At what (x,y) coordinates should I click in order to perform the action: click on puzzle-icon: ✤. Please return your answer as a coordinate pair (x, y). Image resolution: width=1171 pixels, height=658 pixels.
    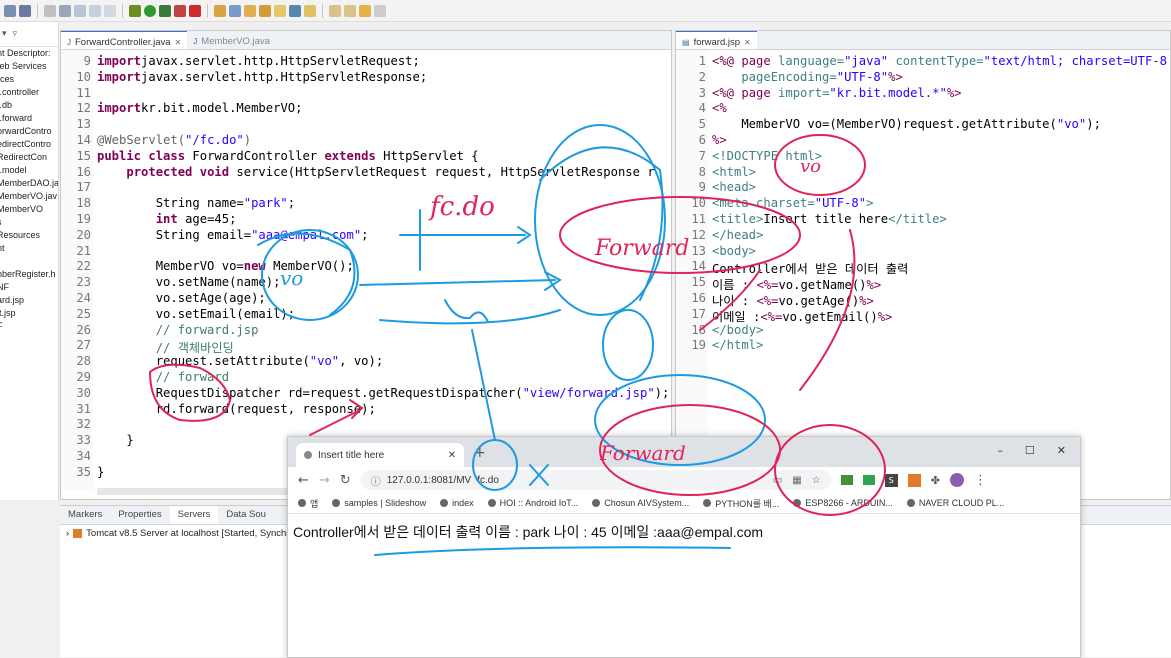
    Looking at the image, I should click on (935, 480).